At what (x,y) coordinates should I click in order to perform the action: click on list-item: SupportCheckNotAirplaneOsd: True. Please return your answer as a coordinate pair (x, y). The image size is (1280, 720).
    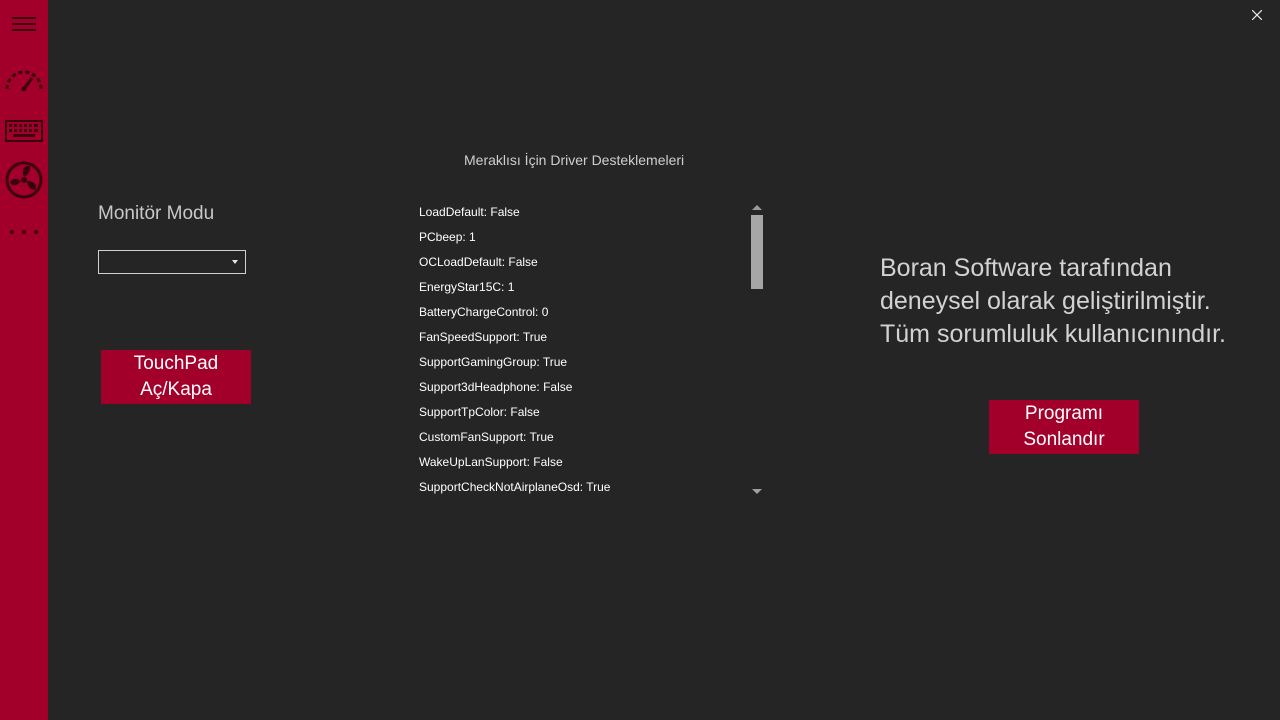
    Looking at the image, I should click on (515, 487).